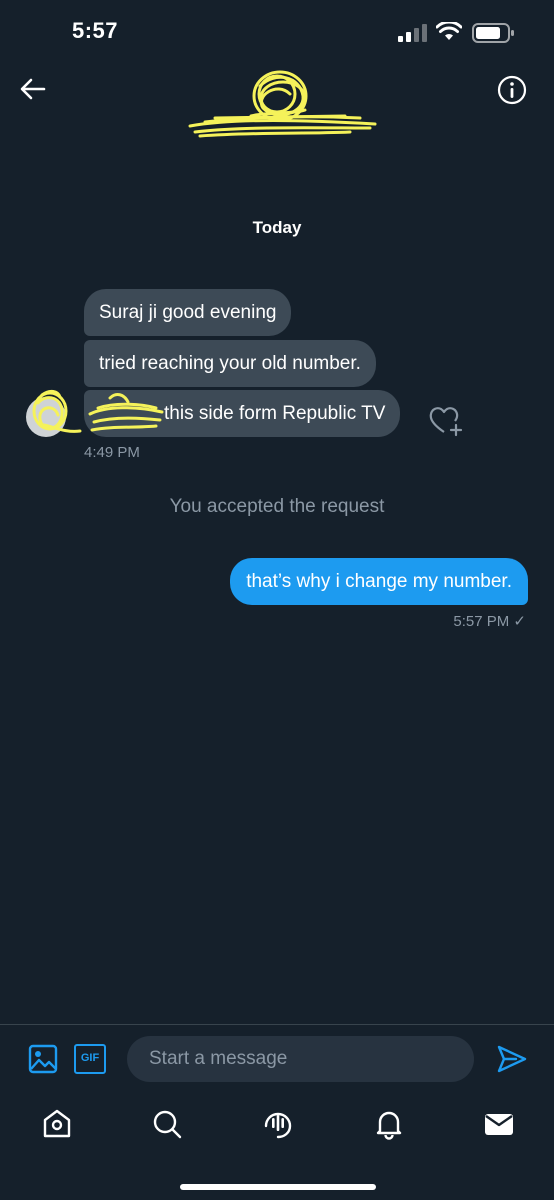 Image resolution: width=554 pixels, height=1200 pixels. Describe the element at coordinates (278, 1124) in the screenshot. I see `spaces-icon` at that location.